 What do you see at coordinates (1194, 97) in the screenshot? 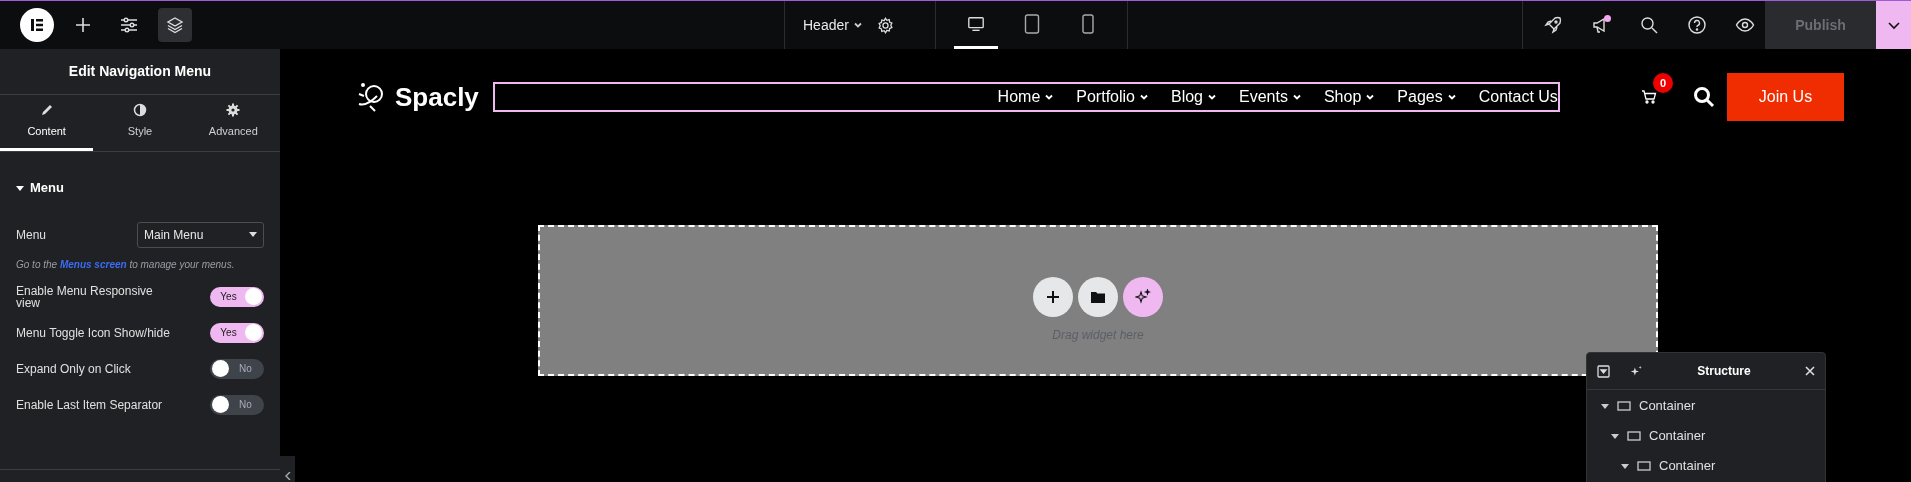
I see `nav-link: Blog` at bounding box center [1194, 97].